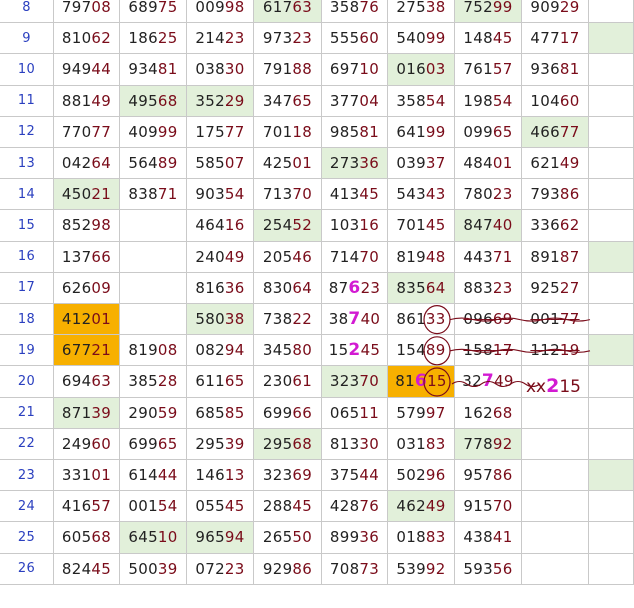 This screenshot has height=608, width=634. I want to click on result-cell: 64510, so click(153, 538).